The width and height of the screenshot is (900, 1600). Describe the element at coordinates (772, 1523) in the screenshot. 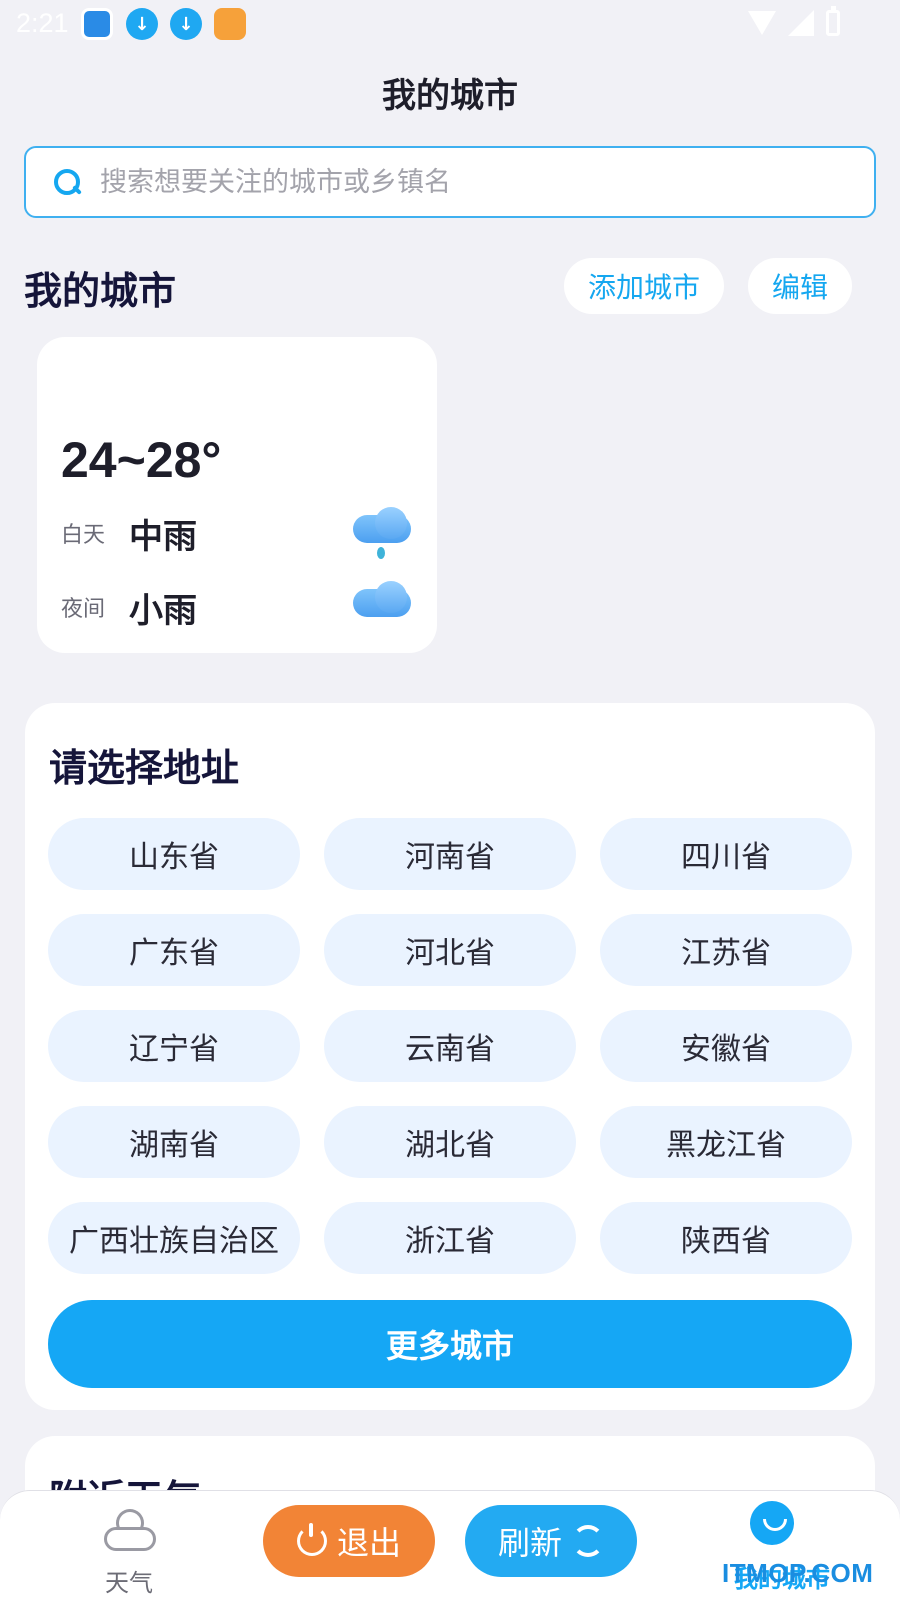

I see `smile-icon` at that location.